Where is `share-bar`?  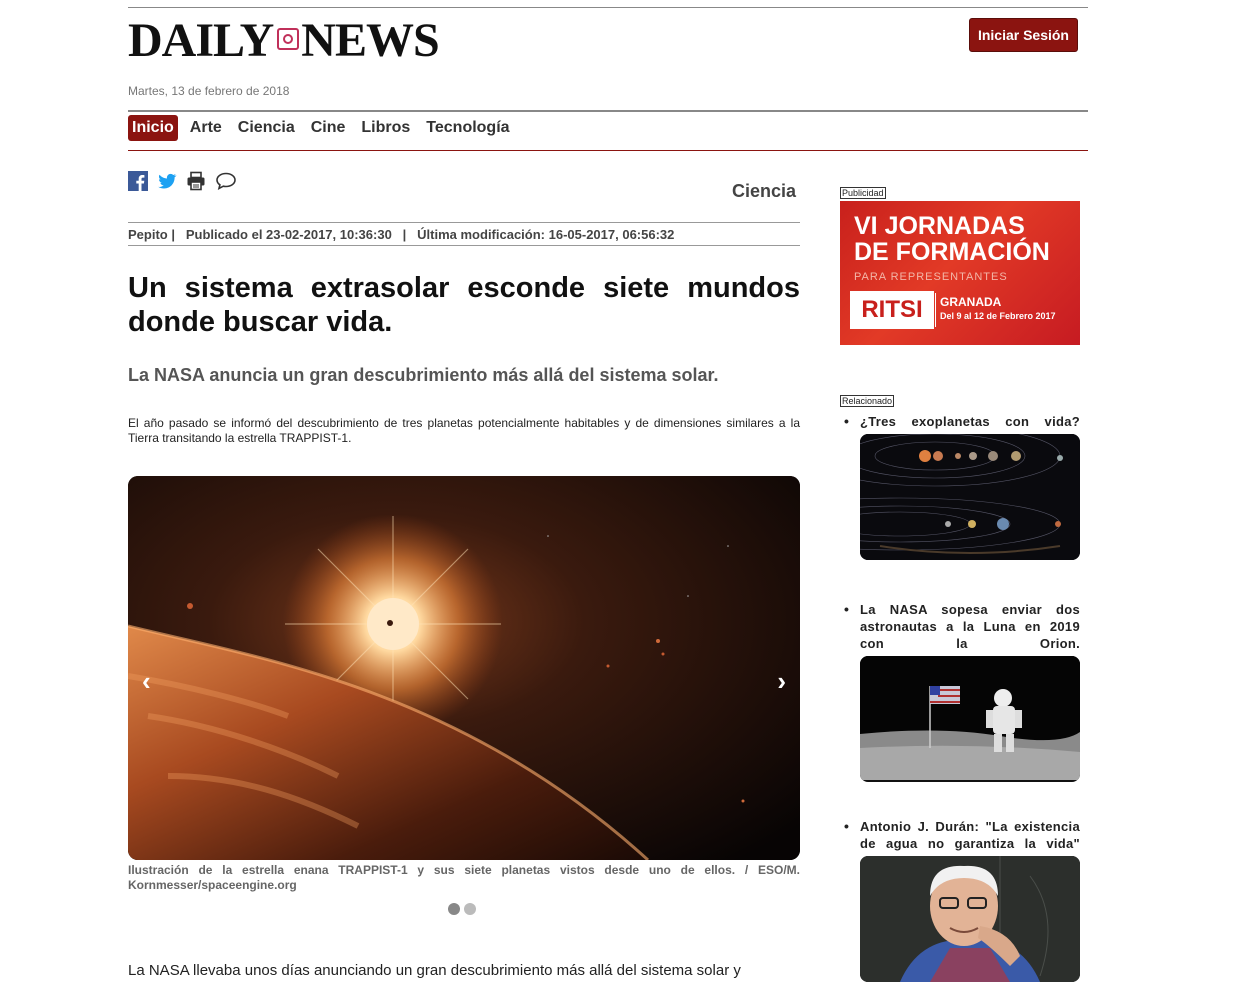
share-bar is located at coordinates (182, 181).